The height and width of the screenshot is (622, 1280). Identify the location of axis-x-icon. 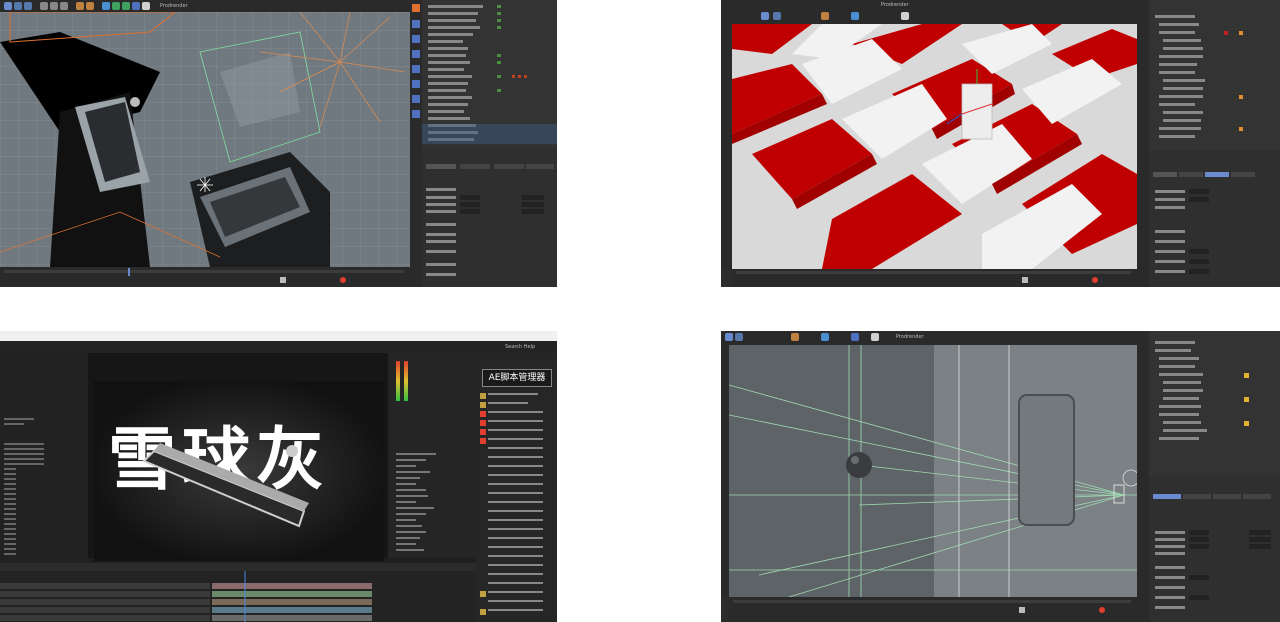
(44, 6).